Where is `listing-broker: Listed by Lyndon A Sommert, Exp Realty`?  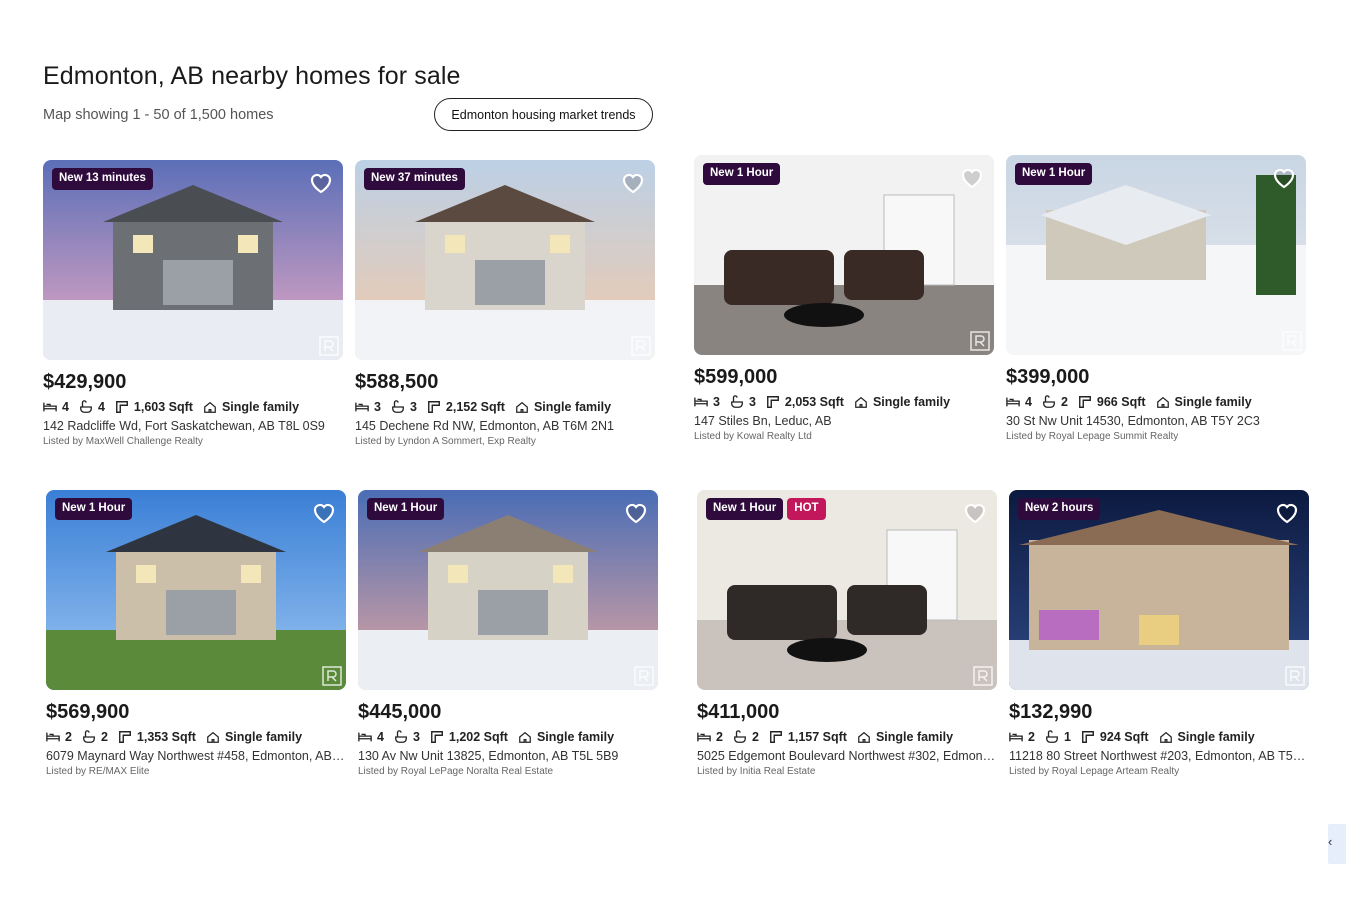
listing-broker: Listed by Lyndon A Sommert, Exp Realty is located at coordinates (445, 441).